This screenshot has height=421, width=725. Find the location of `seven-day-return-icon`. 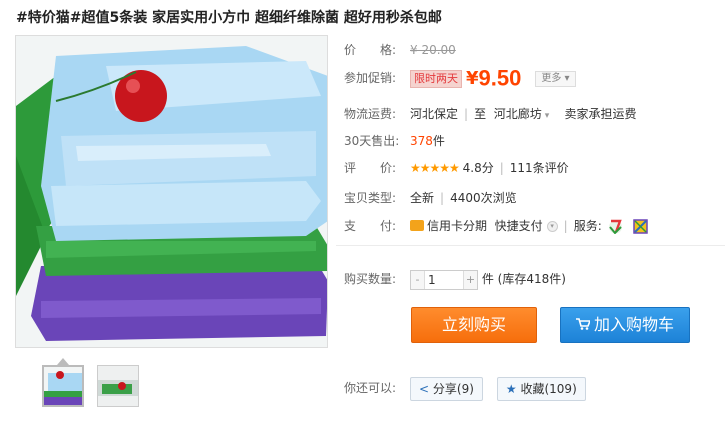

seven-day-return-icon is located at coordinates (615, 226).